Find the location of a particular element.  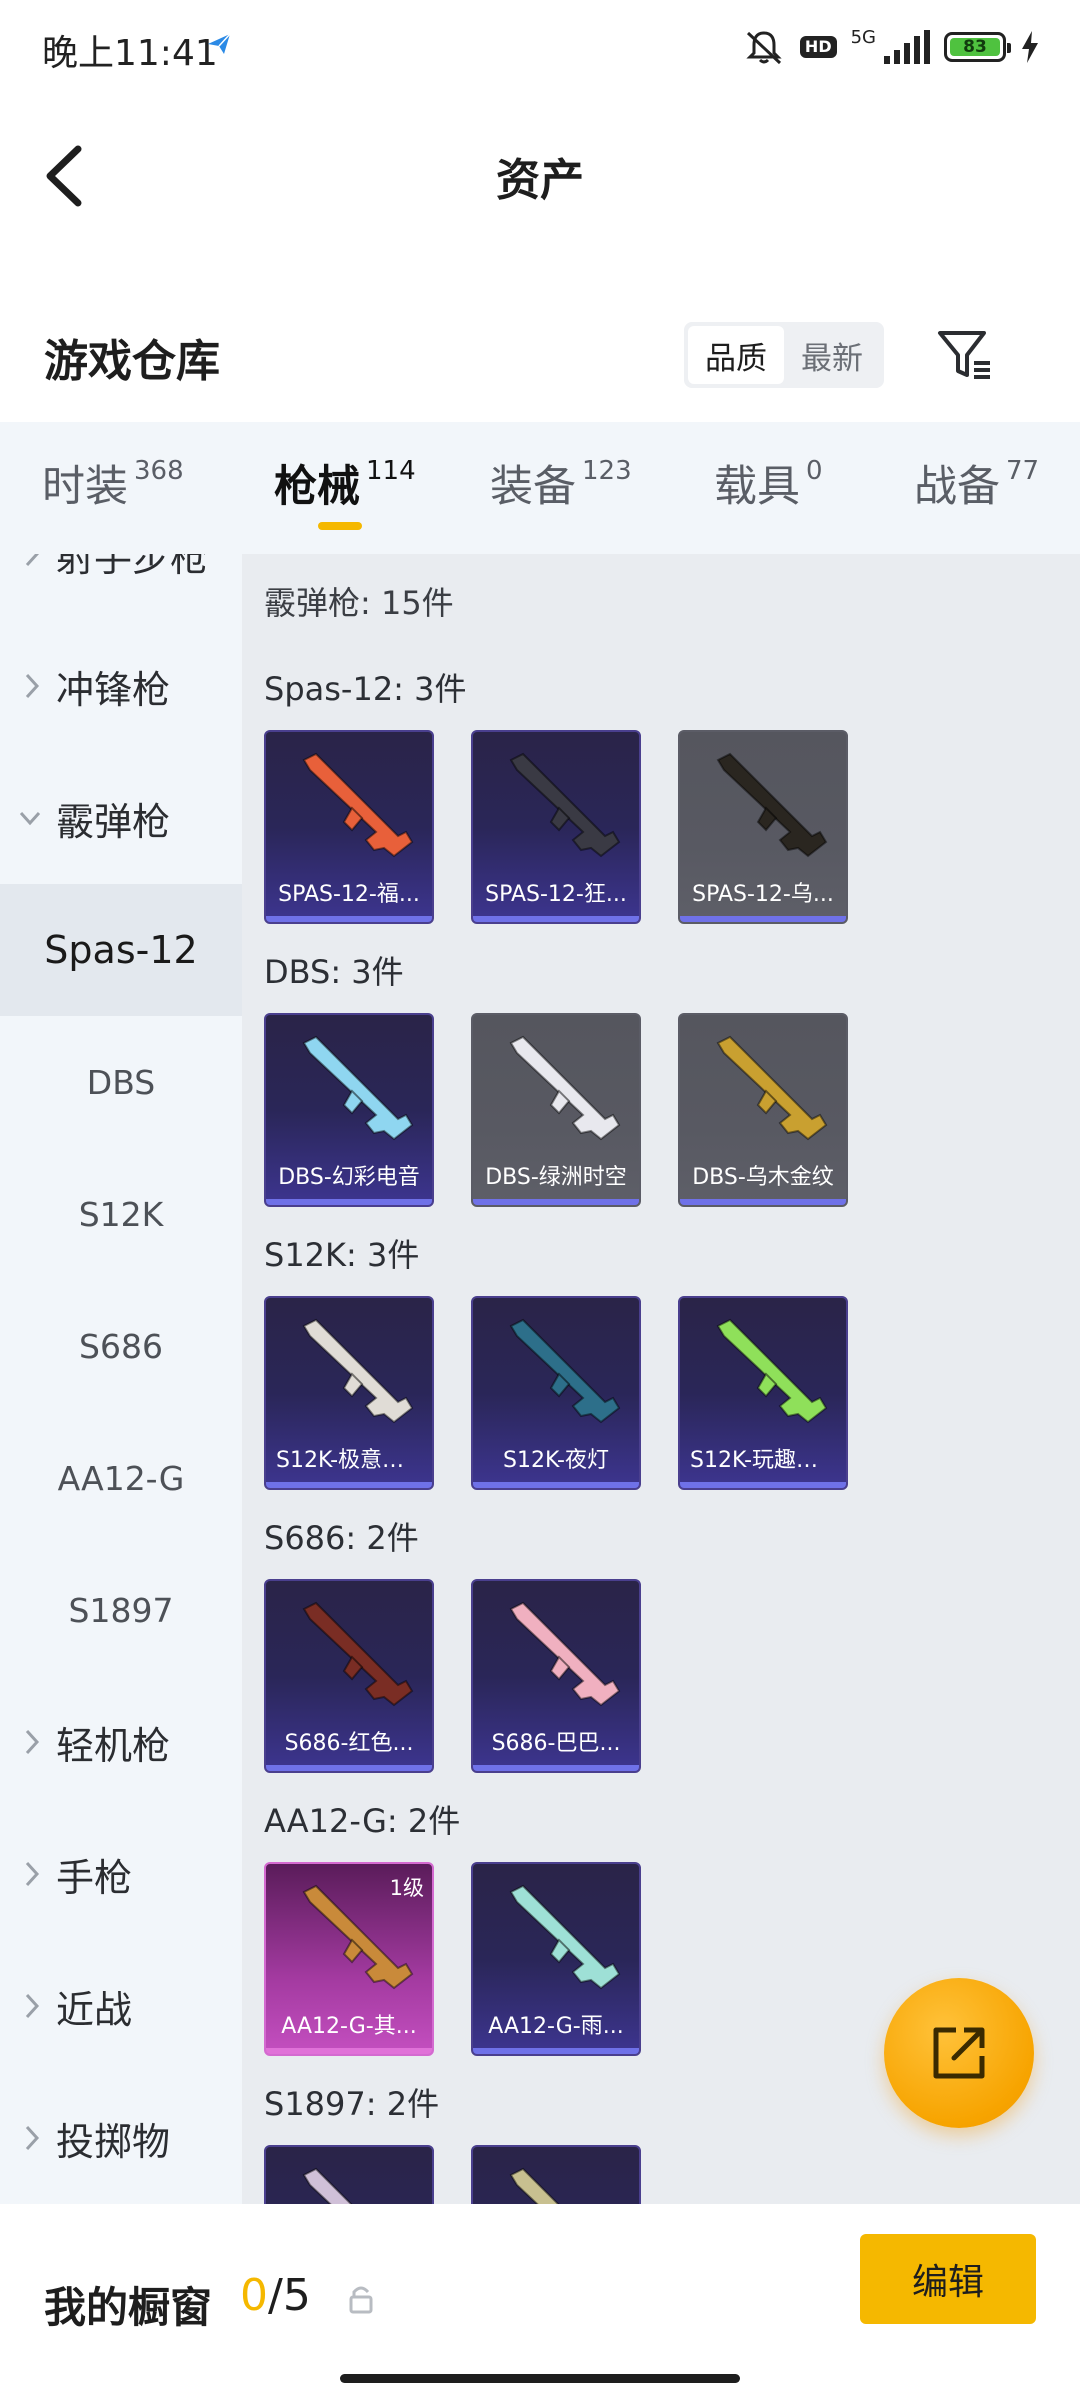

tab-vehicles: 载具 0 is located at coordinates (768, 483).